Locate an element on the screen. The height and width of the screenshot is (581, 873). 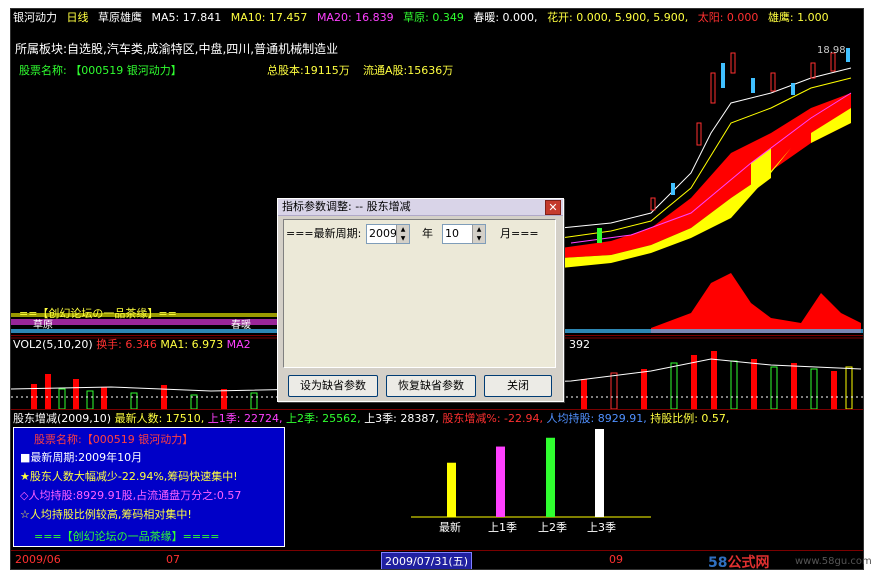
holder-bar-label: 上2季 is located at coordinates (552, 527).